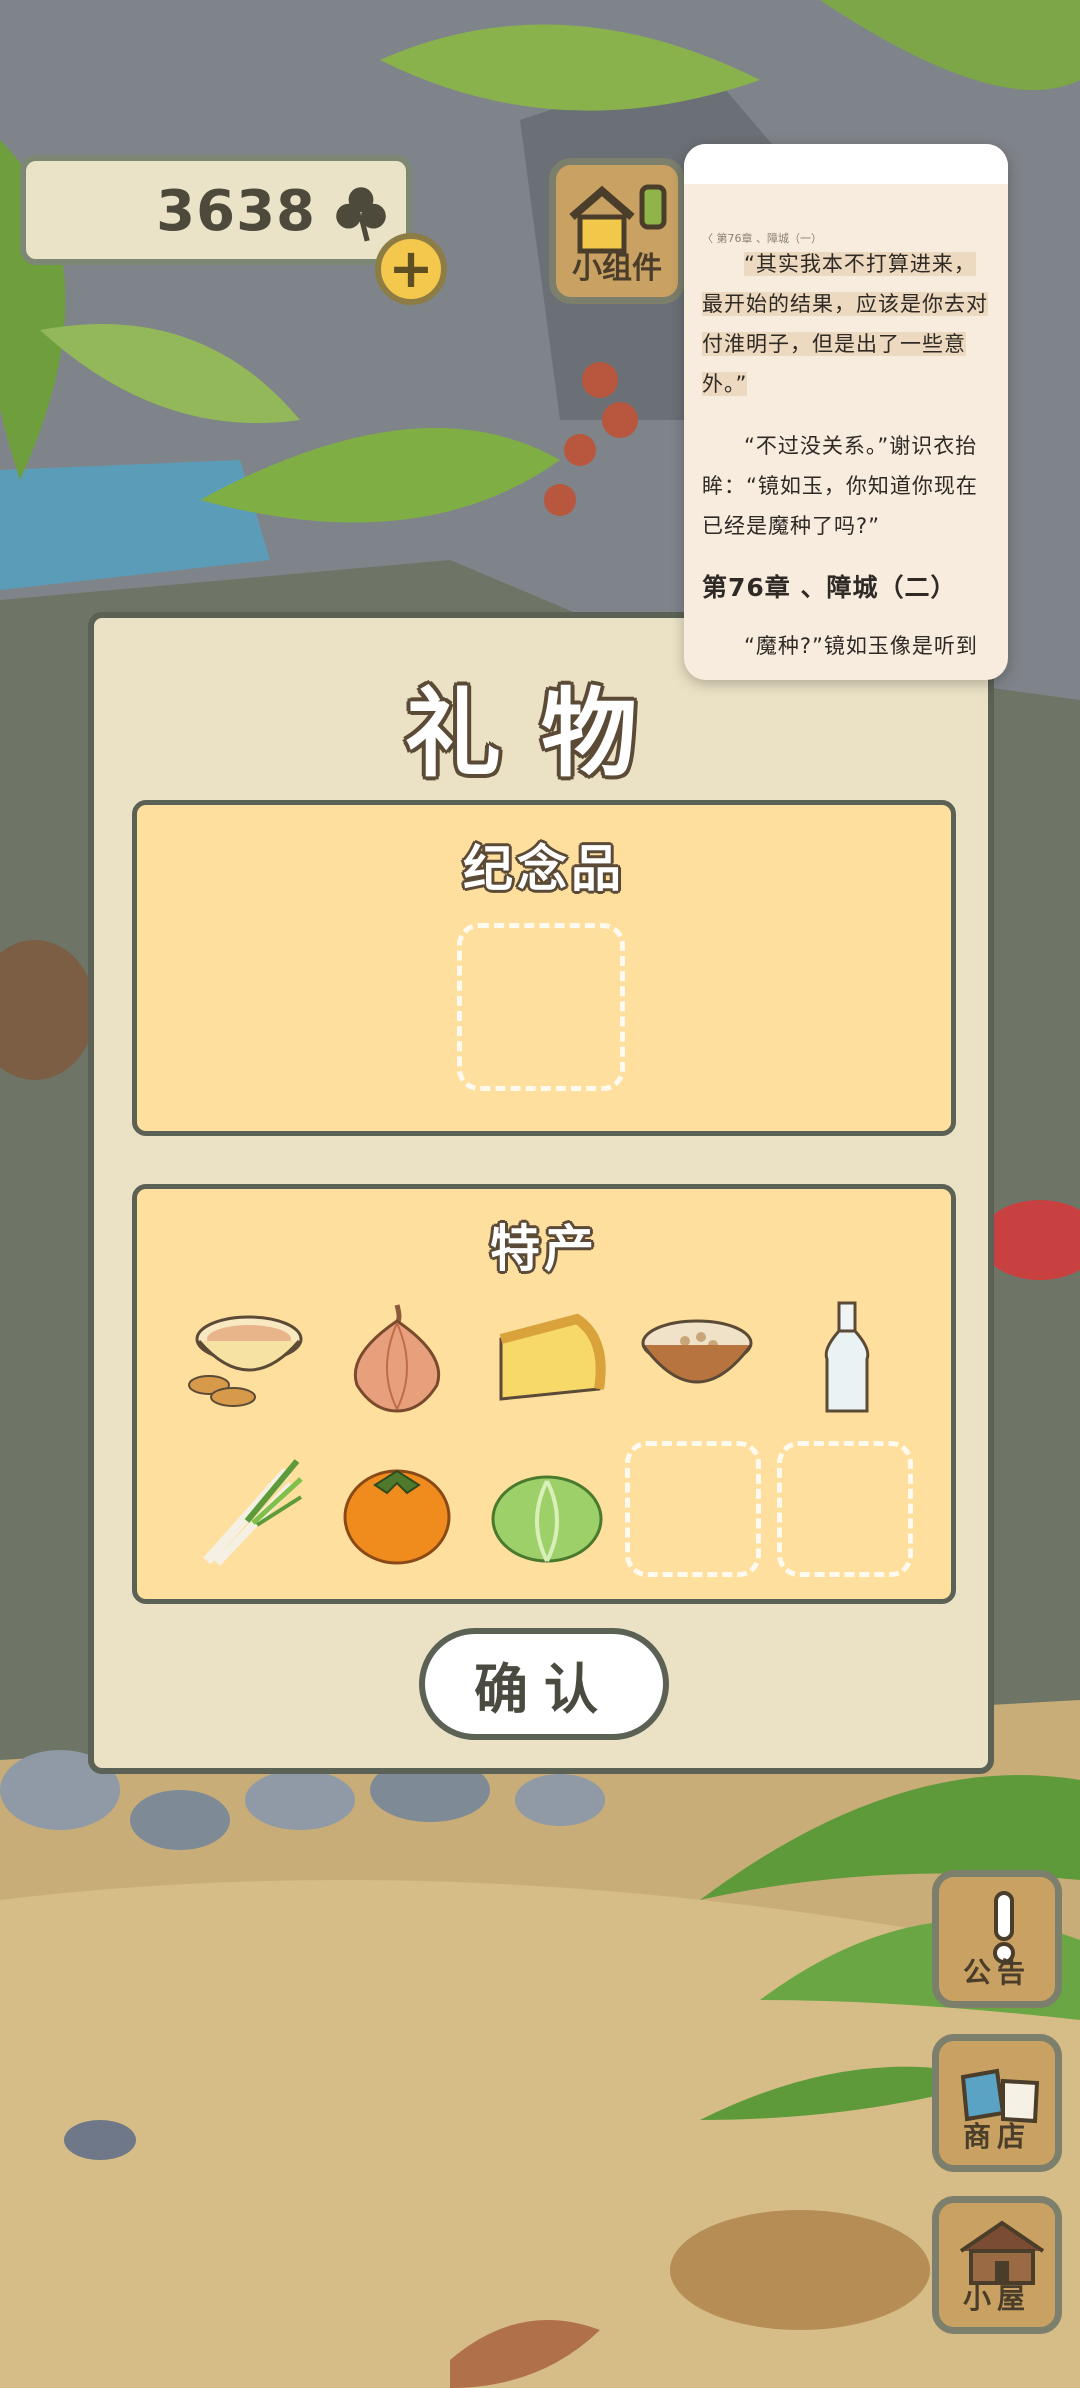 The height and width of the screenshot is (2388, 1080). What do you see at coordinates (861, 646) in the screenshot?
I see `reader-paragraph: “魔种?”镜如玉像是听到` at bounding box center [861, 646].